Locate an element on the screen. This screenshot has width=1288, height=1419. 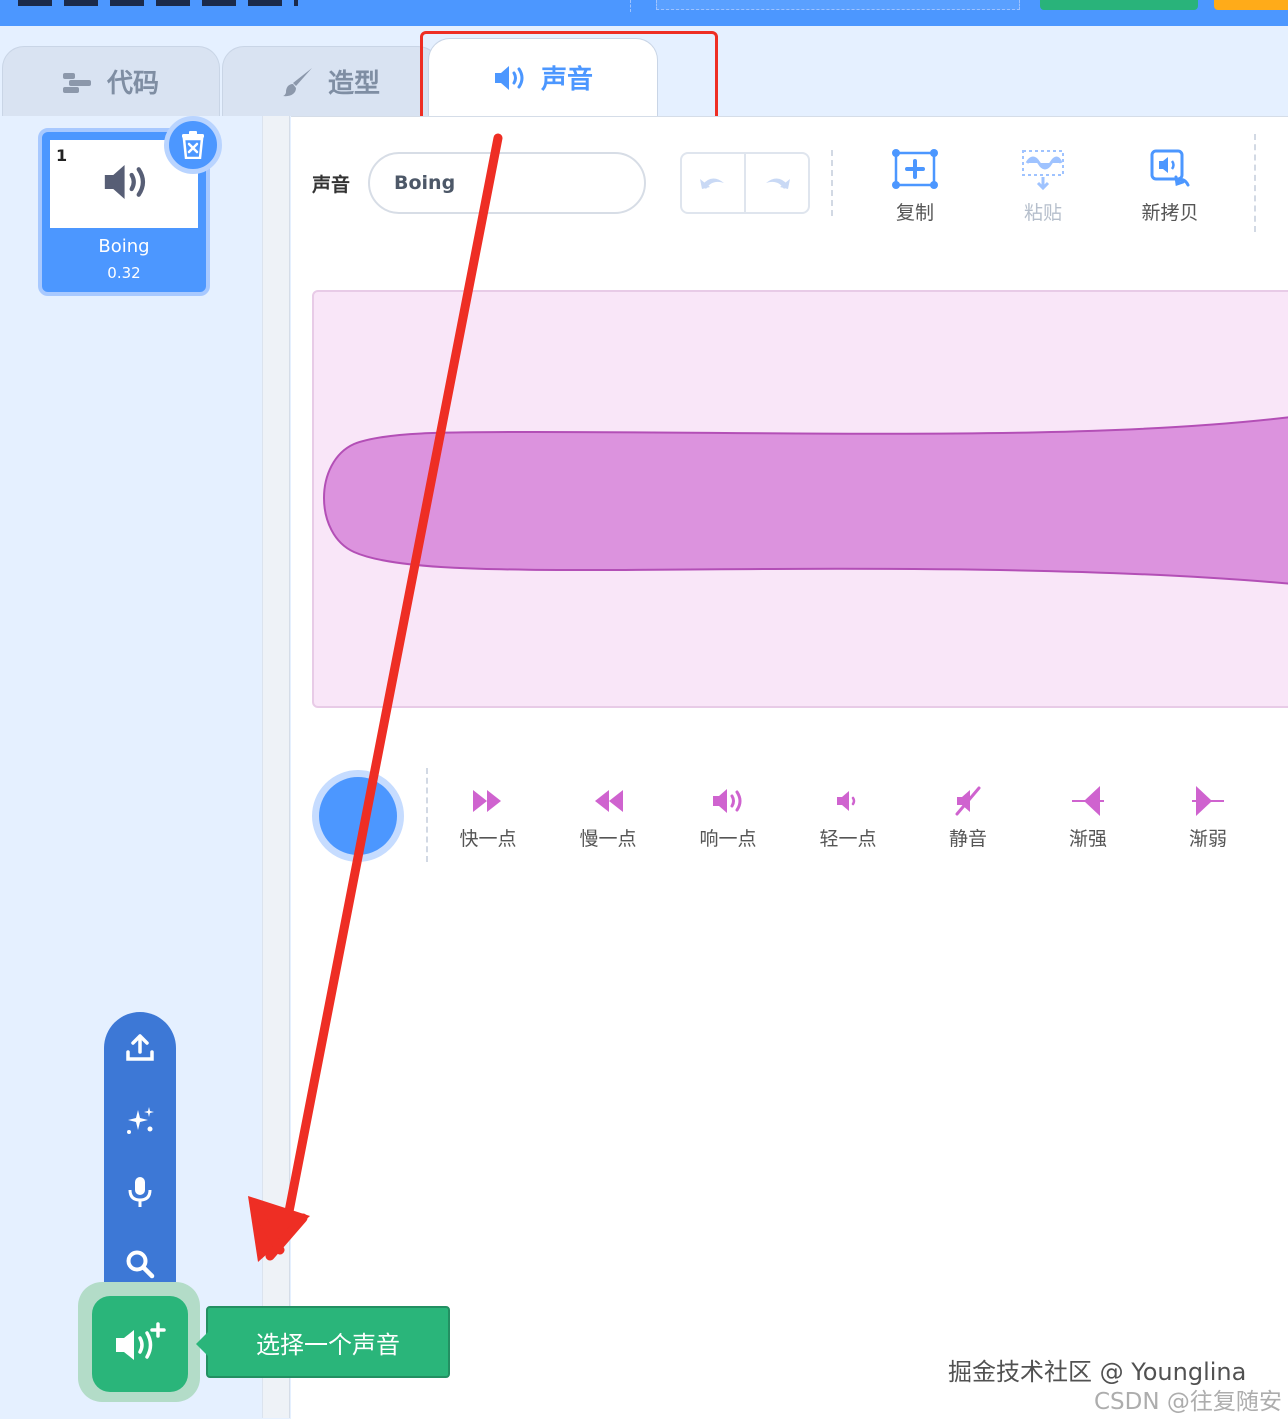
add-sound-tooltip: 选择一个声音 is located at coordinates (323, 1342).